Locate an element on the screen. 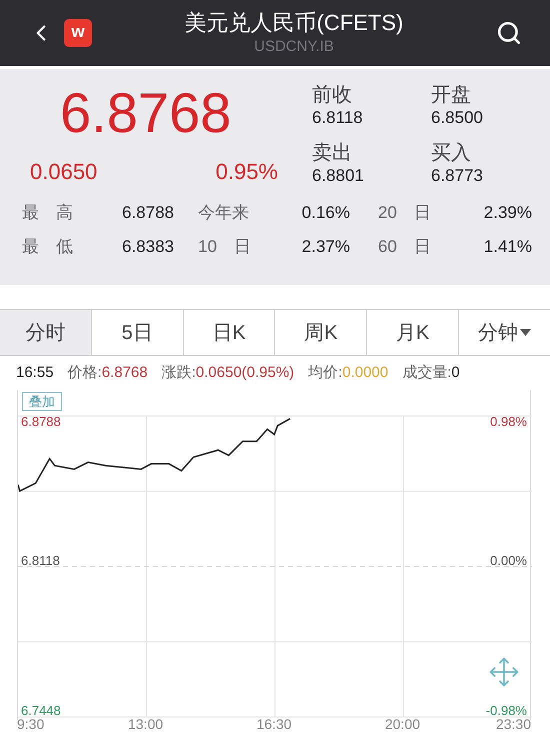 This screenshot has width=550, height=746. percent-axis-label: 0.00% is located at coordinates (508, 561).